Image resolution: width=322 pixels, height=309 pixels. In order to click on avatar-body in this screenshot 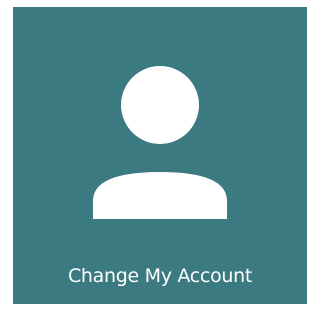, I will do `click(160, 195)`.